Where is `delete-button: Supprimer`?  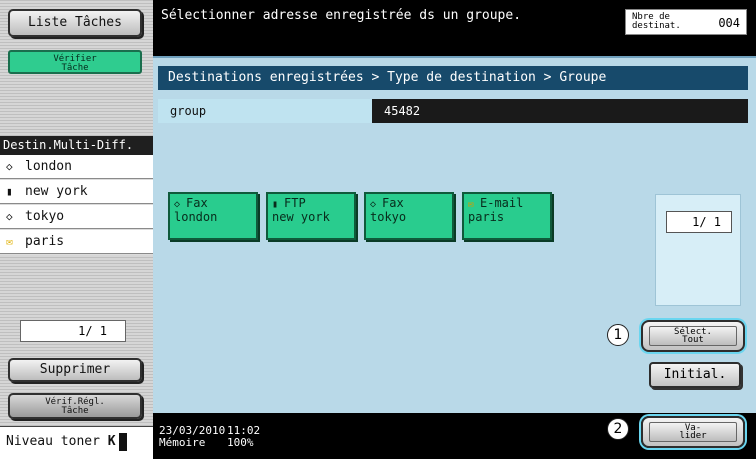
delete-button: Supprimer is located at coordinates (75, 370).